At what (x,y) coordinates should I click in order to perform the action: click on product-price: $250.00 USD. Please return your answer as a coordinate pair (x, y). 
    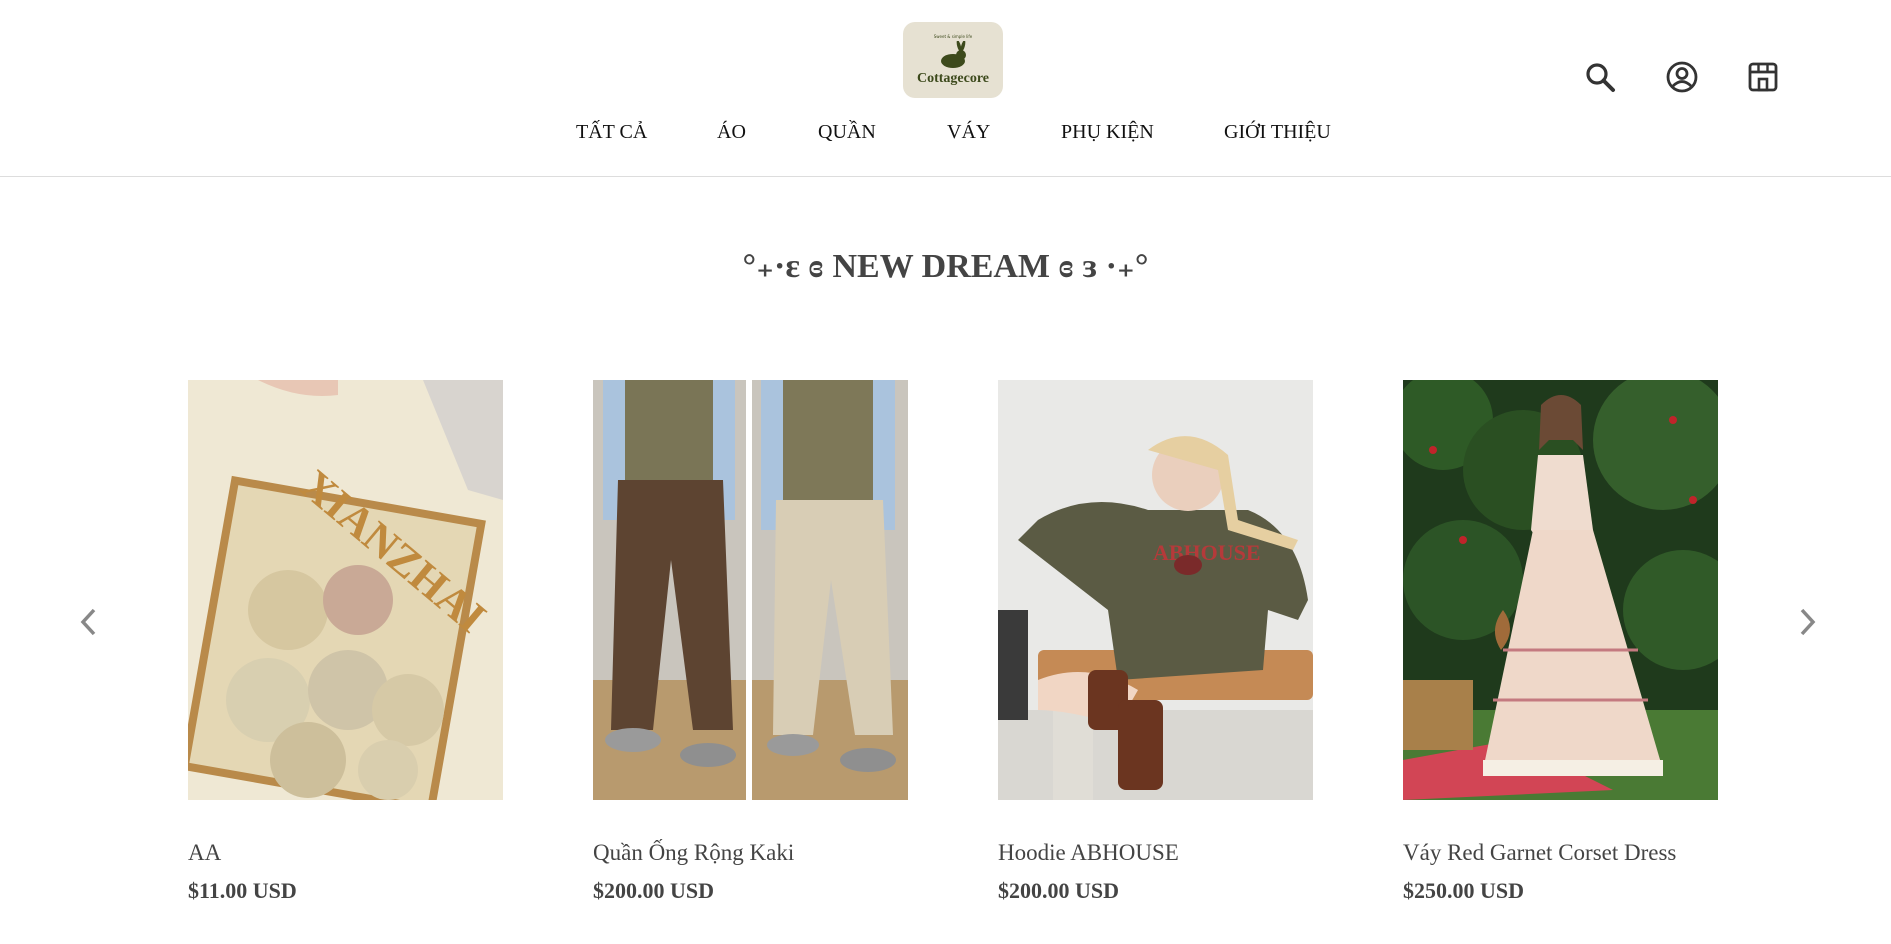
    Looking at the image, I should click on (1464, 890).